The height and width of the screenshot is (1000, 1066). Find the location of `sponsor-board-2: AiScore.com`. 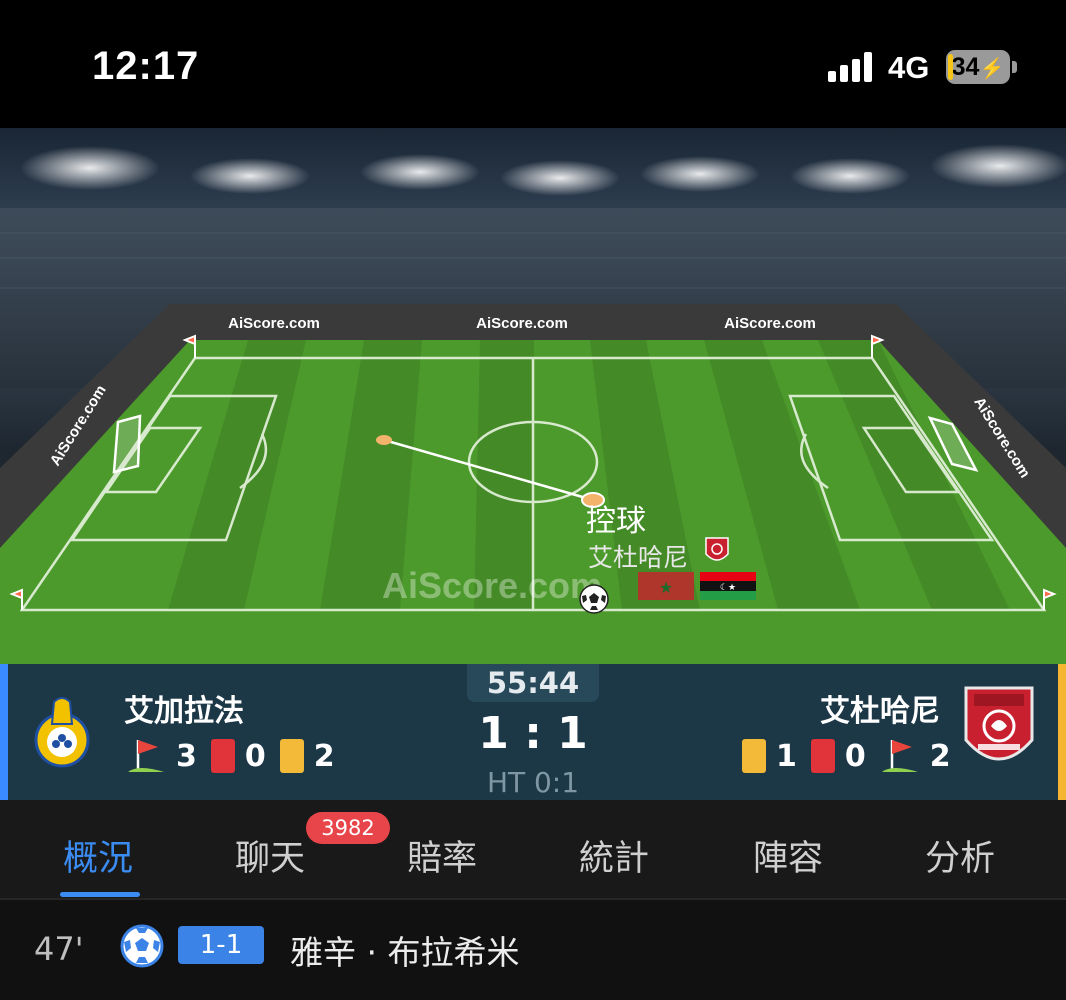

sponsor-board-2: AiScore.com is located at coordinates (522, 323).